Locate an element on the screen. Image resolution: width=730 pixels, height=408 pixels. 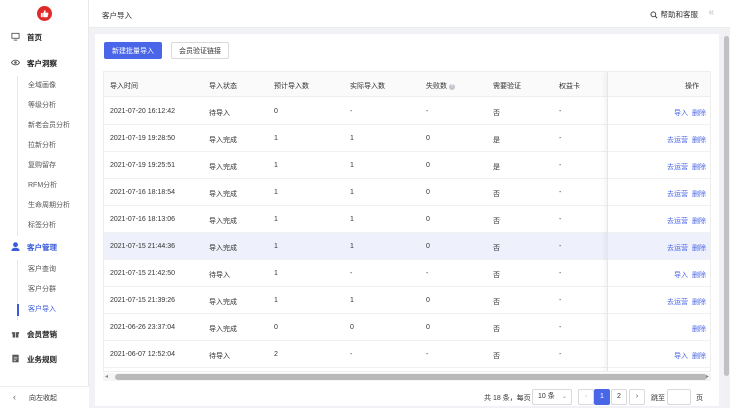
cell-expected: 2 is located at coordinates (276, 354).